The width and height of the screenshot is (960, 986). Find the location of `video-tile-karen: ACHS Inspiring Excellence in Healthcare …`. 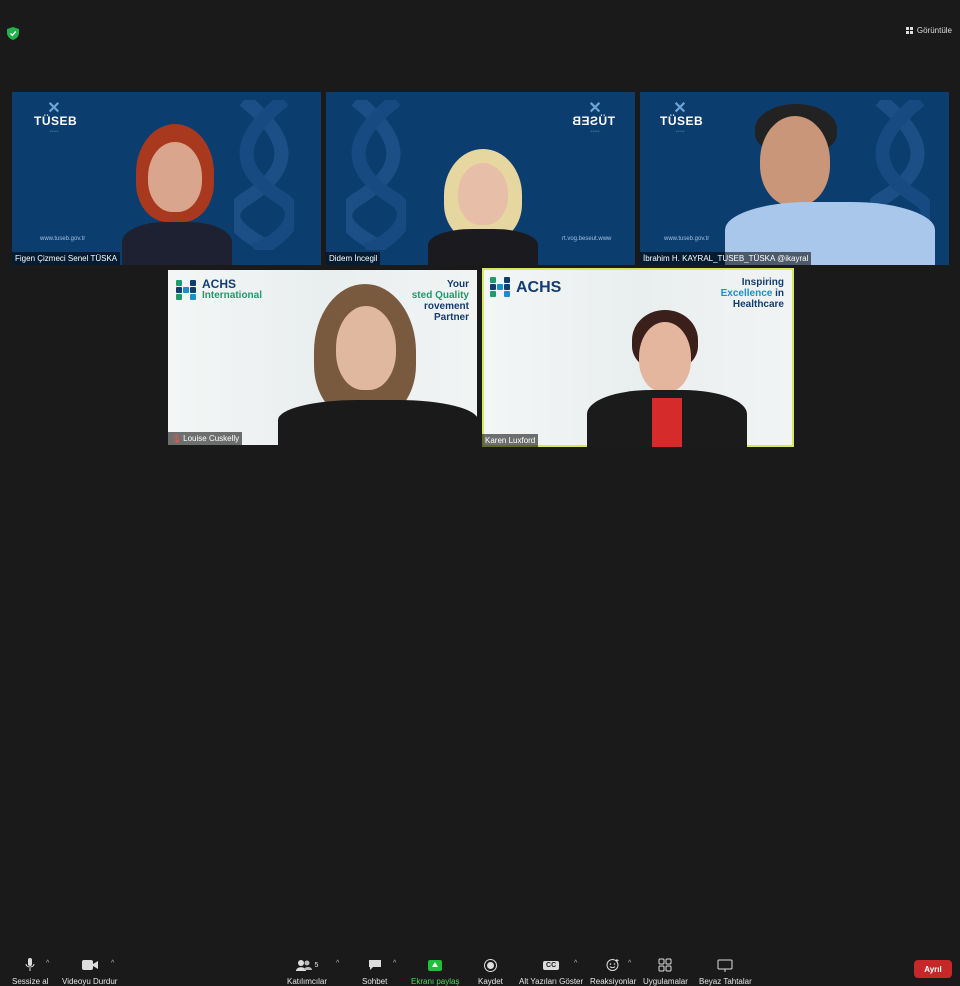

video-tile-karen: ACHS Inspiring Excellence in Healthcare … is located at coordinates (638, 357).